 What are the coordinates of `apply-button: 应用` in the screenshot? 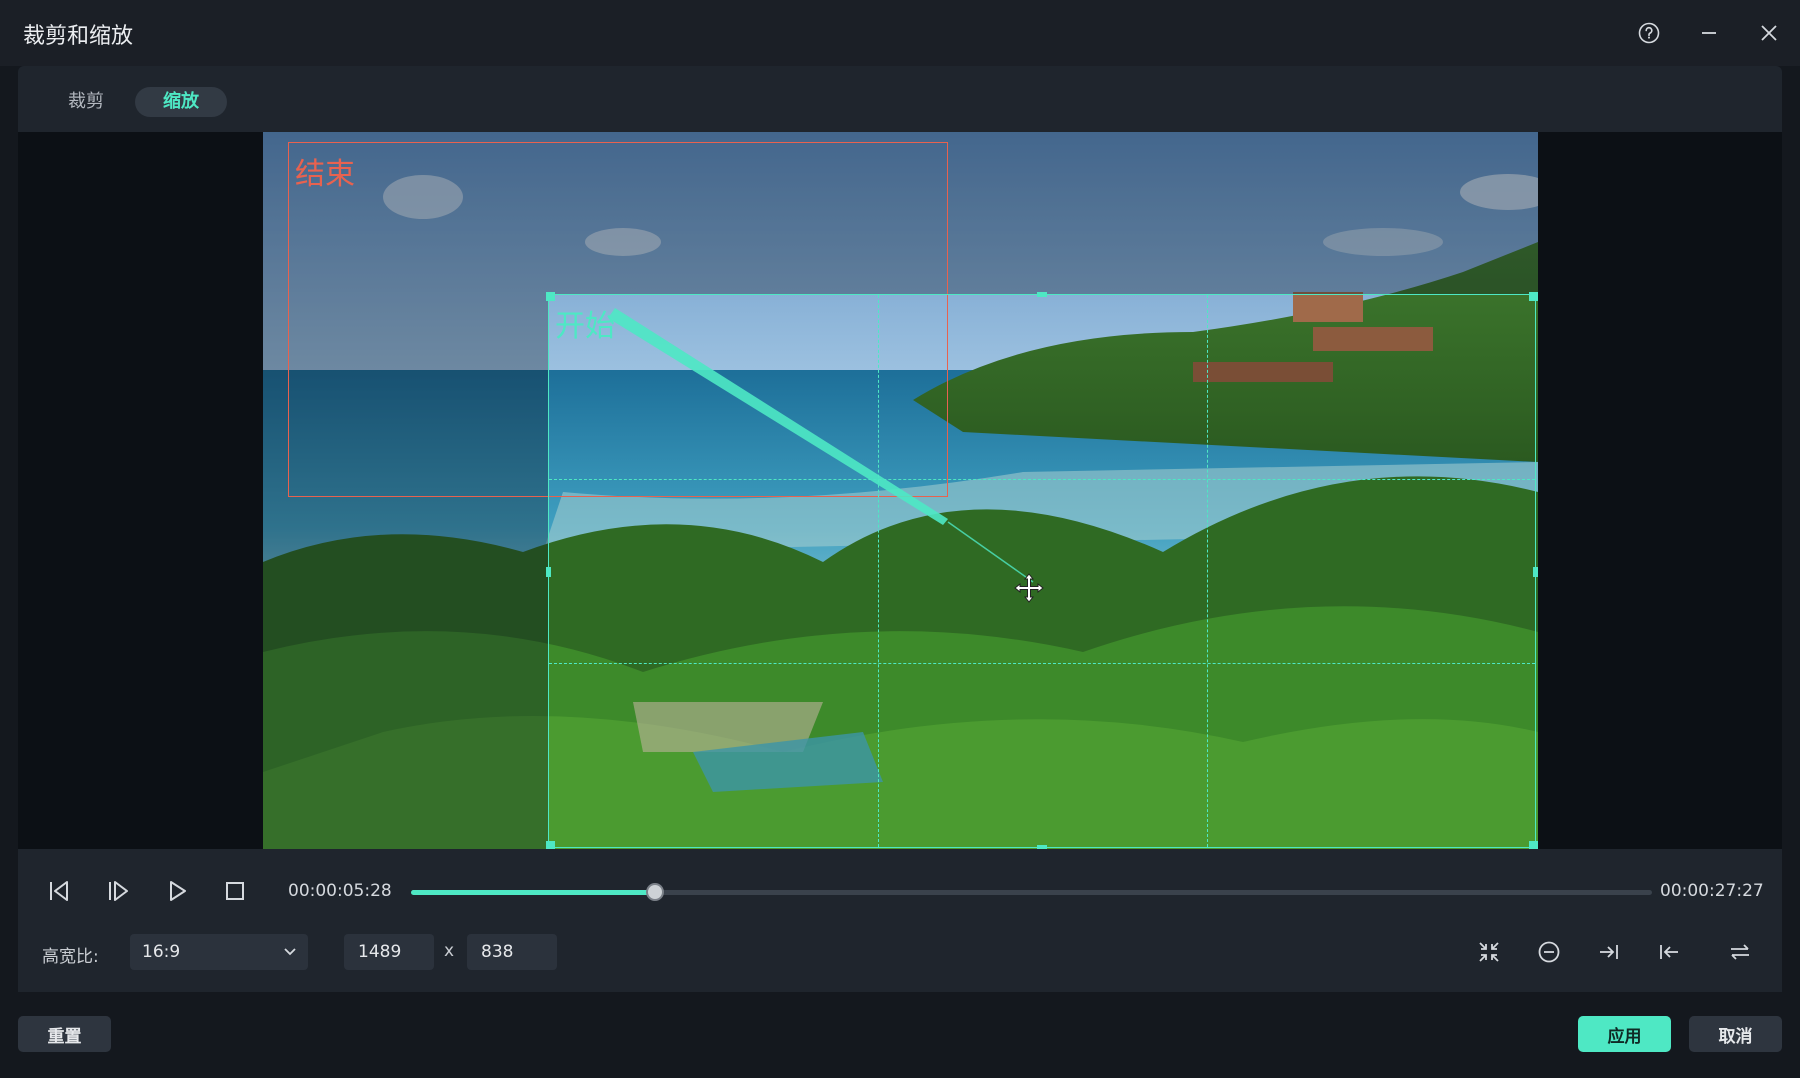 It's located at (1624, 1034).